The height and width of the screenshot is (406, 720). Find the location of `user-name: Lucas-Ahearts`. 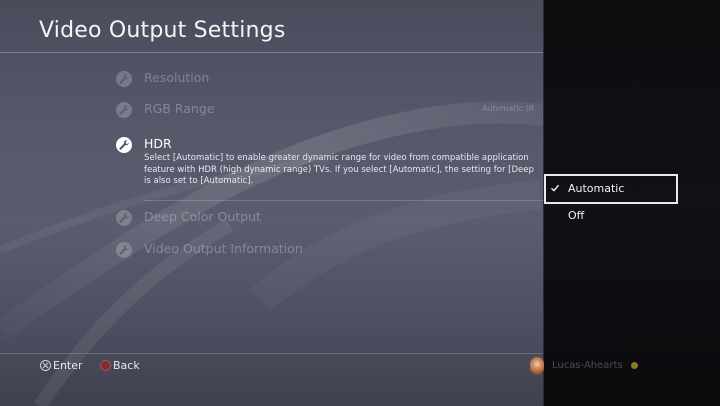

user-name: Lucas-Ahearts is located at coordinates (587, 365).